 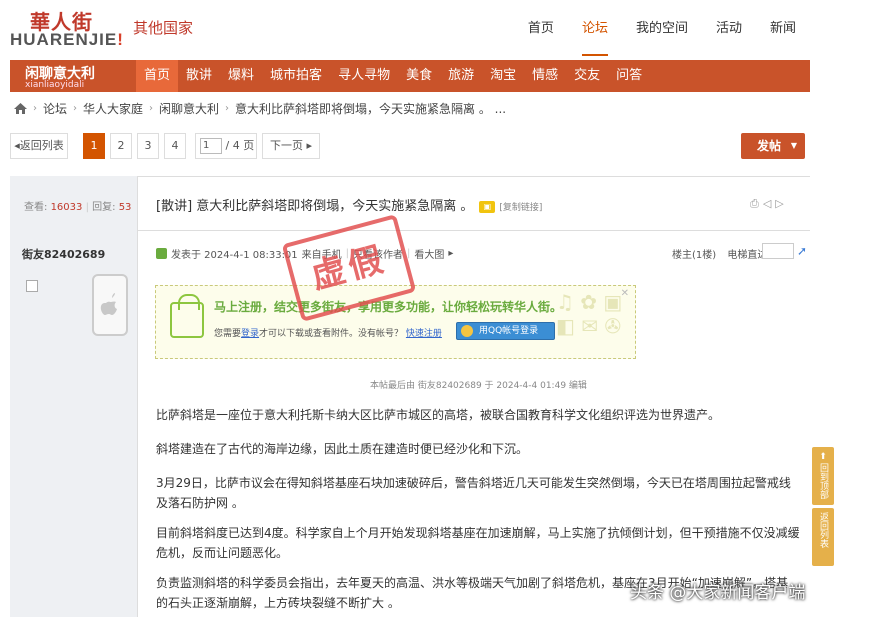 What do you see at coordinates (437, 28) in the screenshot?
I see `site-header: 華人街 HUARENJIE! 其他国家 首页 论坛 我的空间 活动 新闻` at bounding box center [437, 28].